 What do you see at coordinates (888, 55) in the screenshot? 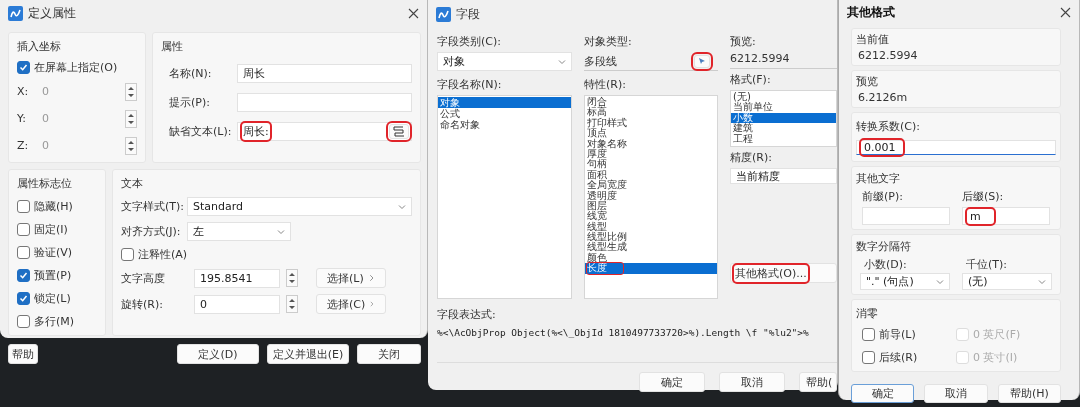
I see `current-value: 6212.5994` at bounding box center [888, 55].